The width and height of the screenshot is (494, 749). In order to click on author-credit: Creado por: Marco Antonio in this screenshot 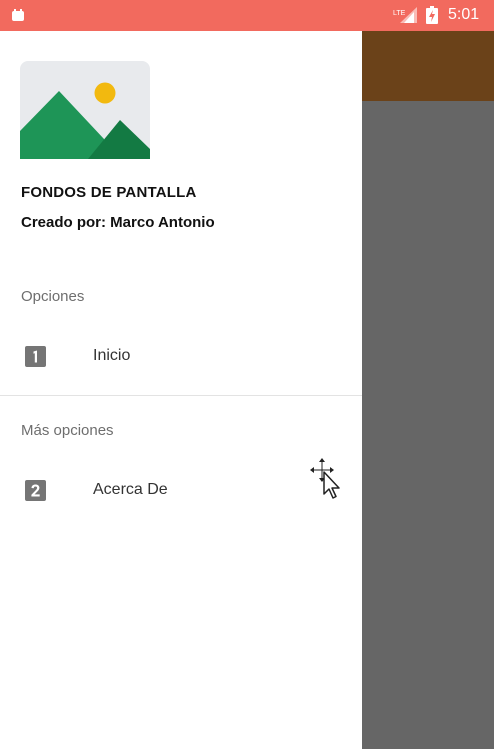, I will do `click(118, 222)`.